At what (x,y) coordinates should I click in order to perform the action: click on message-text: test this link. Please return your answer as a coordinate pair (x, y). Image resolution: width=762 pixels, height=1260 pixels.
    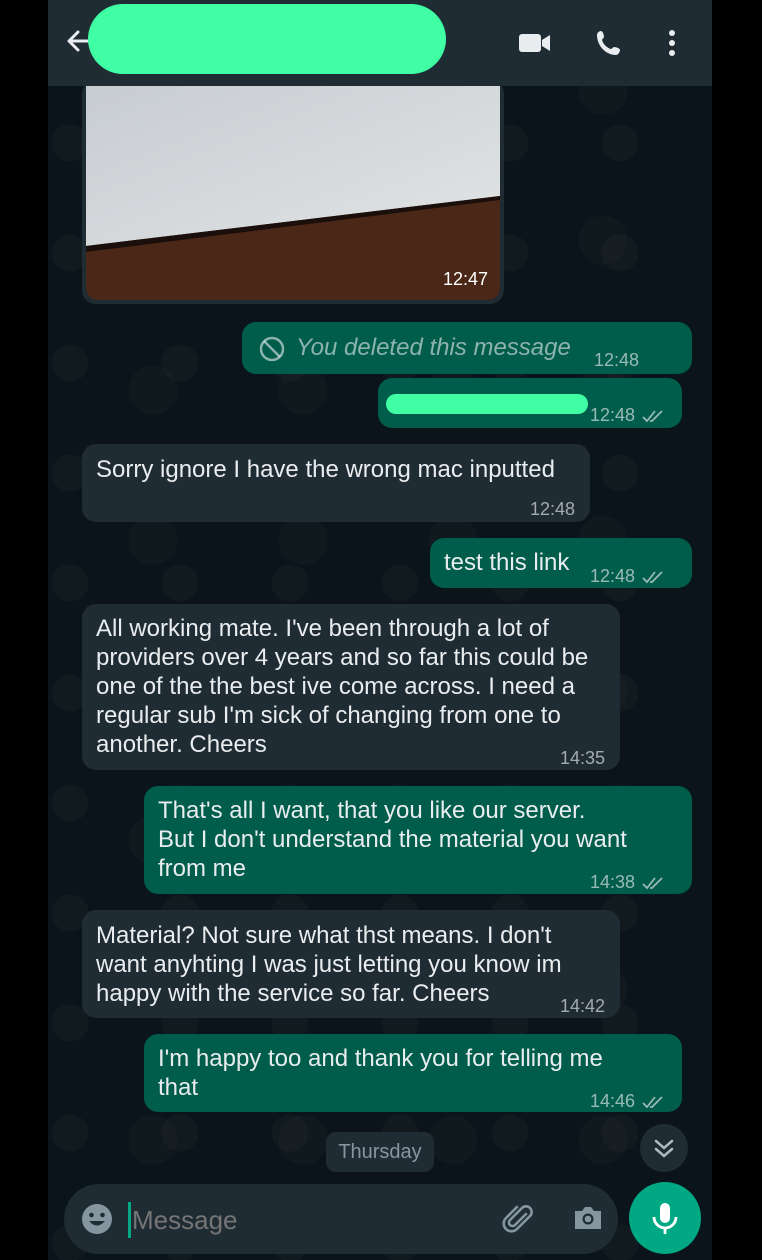
    Looking at the image, I should click on (507, 562).